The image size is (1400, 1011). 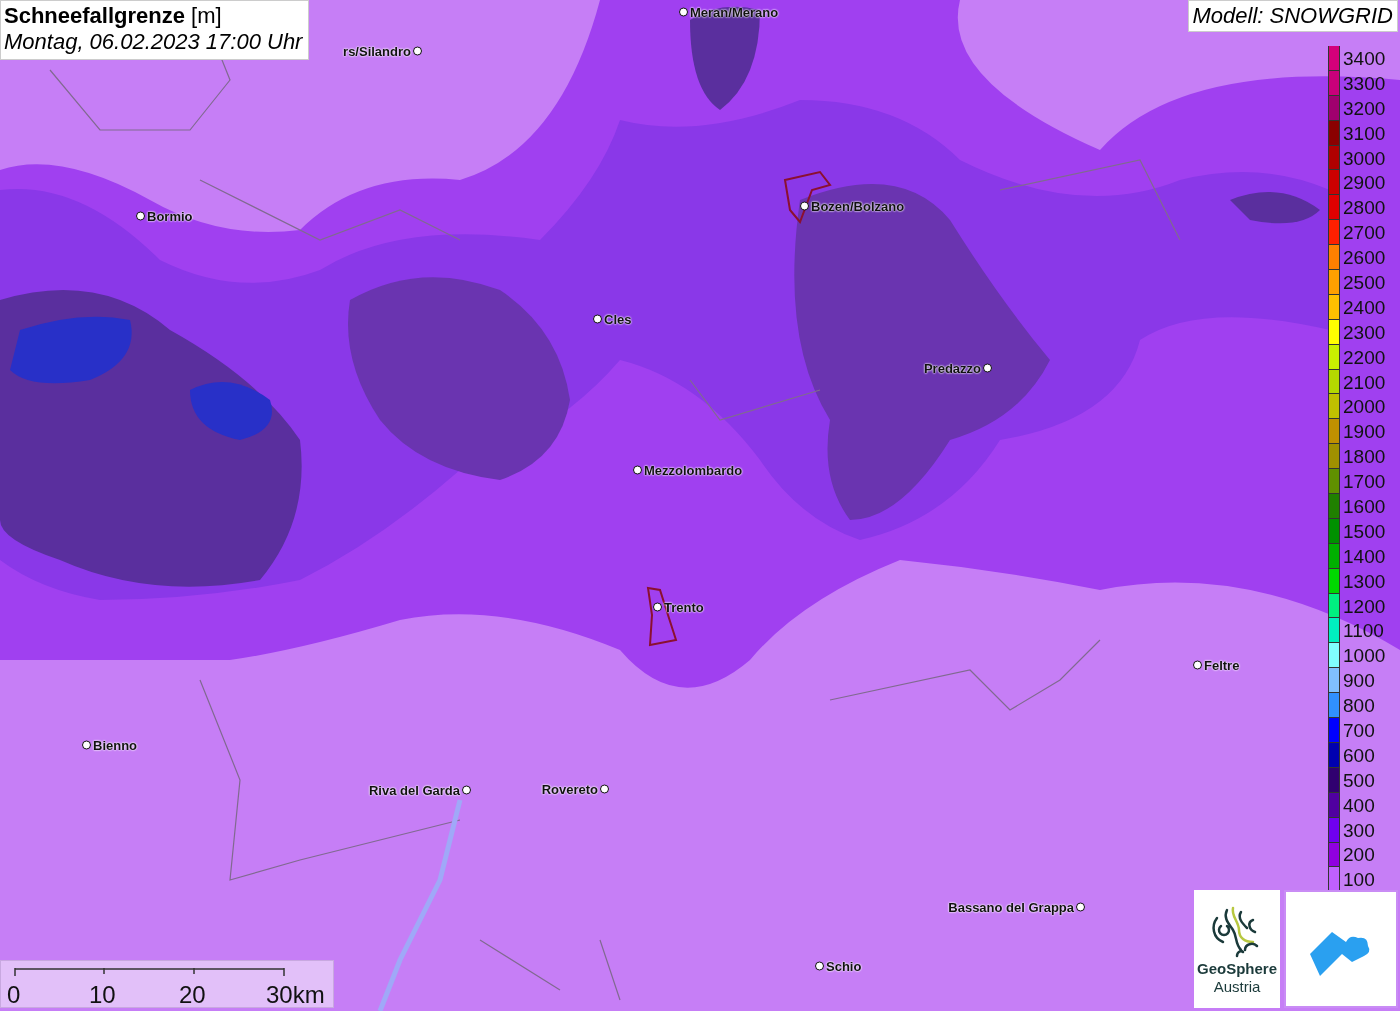 I want to click on city-label: Bormio, so click(x=170, y=216).